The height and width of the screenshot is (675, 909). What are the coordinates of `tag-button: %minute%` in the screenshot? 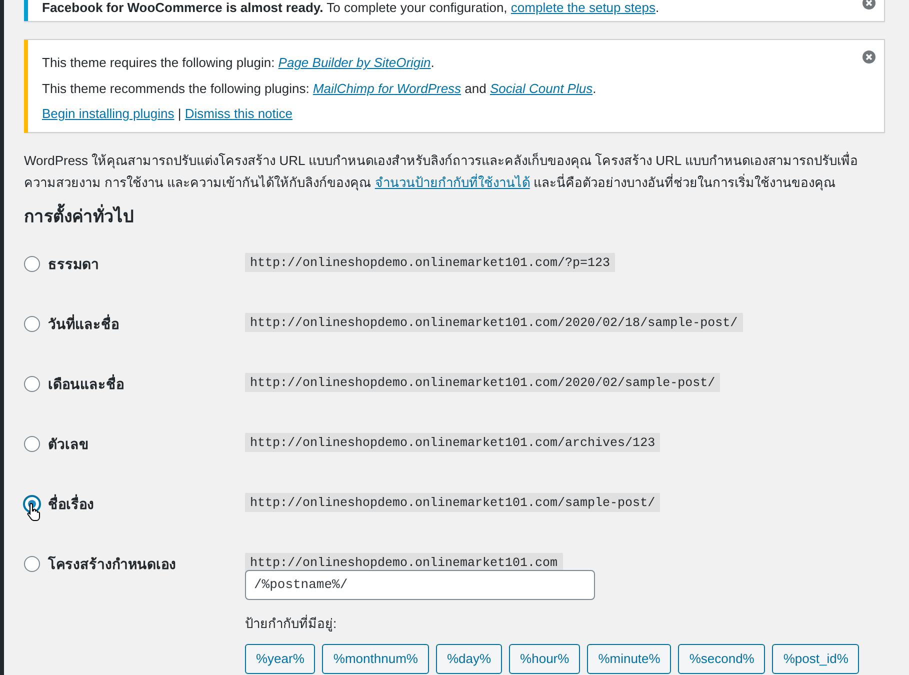 It's located at (629, 659).